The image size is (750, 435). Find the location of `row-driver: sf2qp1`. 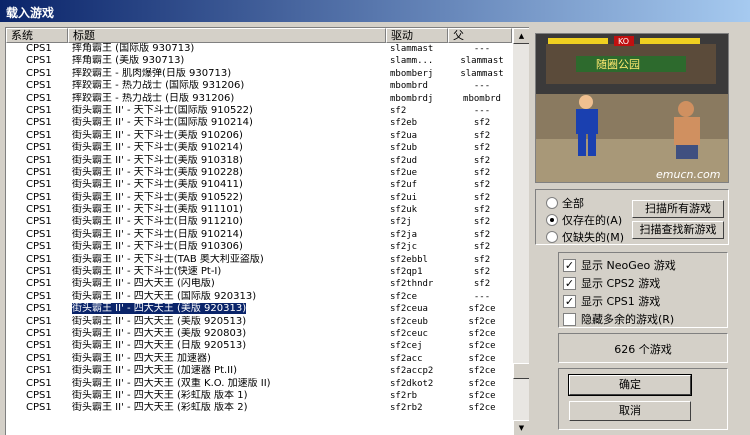

row-driver: sf2qp1 is located at coordinates (406, 272).